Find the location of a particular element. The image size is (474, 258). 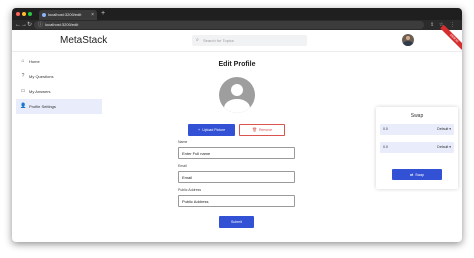

swap-to-row: 0.0 Default ▾ is located at coordinates (417, 147).